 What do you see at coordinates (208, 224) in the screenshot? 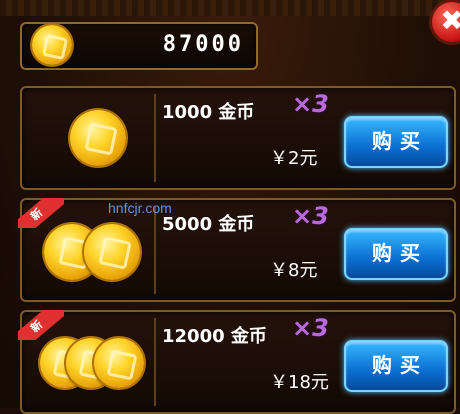
I see `item-name: 5000 金币` at bounding box center [208, 224].